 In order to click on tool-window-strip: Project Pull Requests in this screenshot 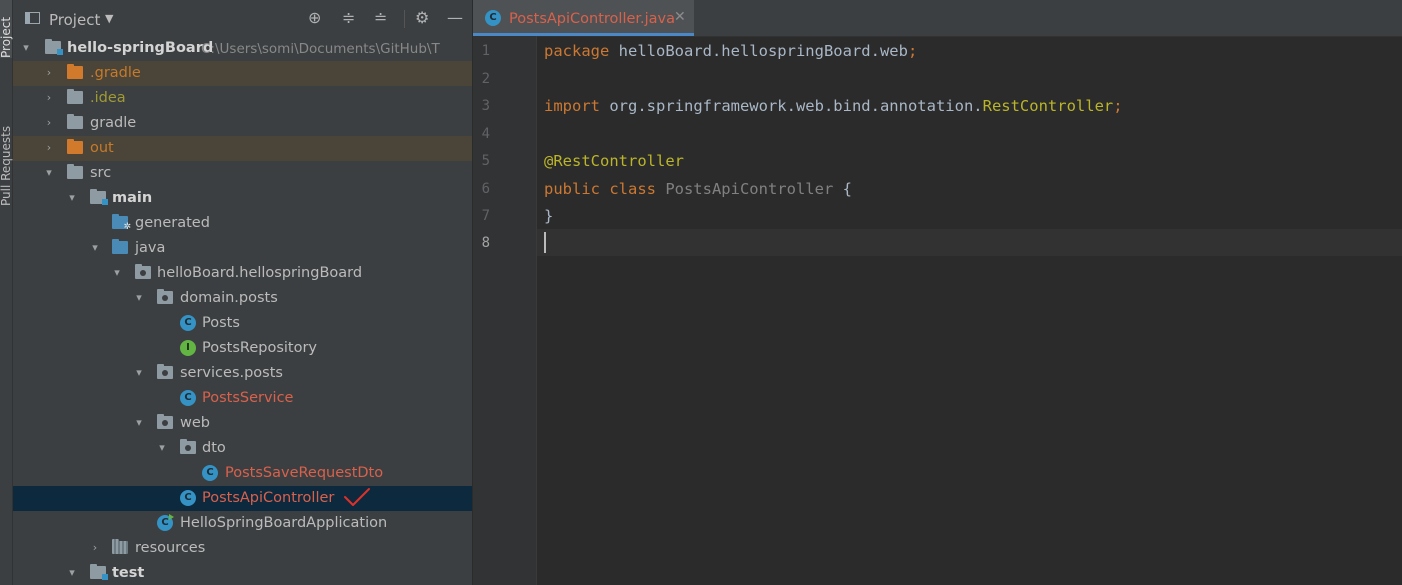, I will do `click(6, 292)`.